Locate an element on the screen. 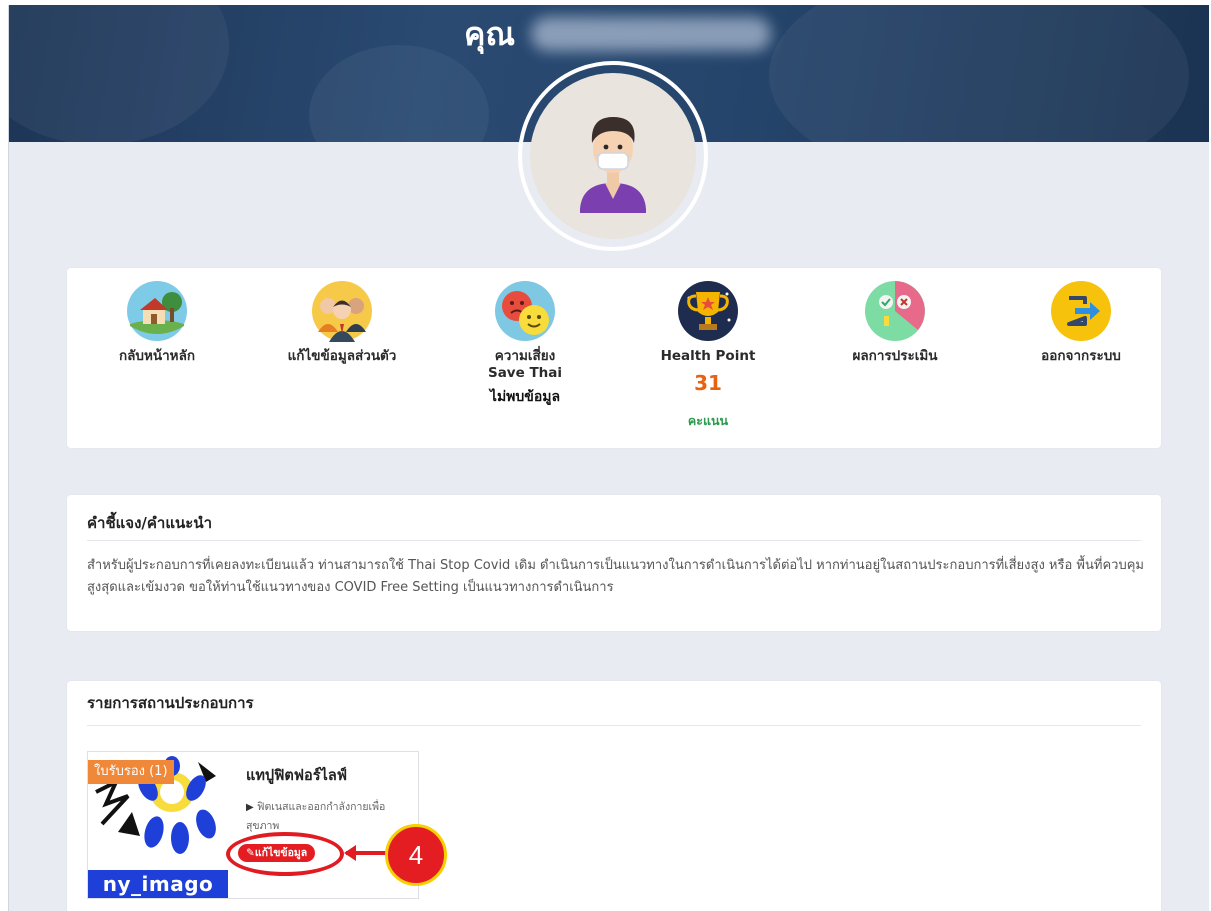 The height and width of the screenshot is (911, 1211). masked-person-icon is located at coordinates (613, 165).